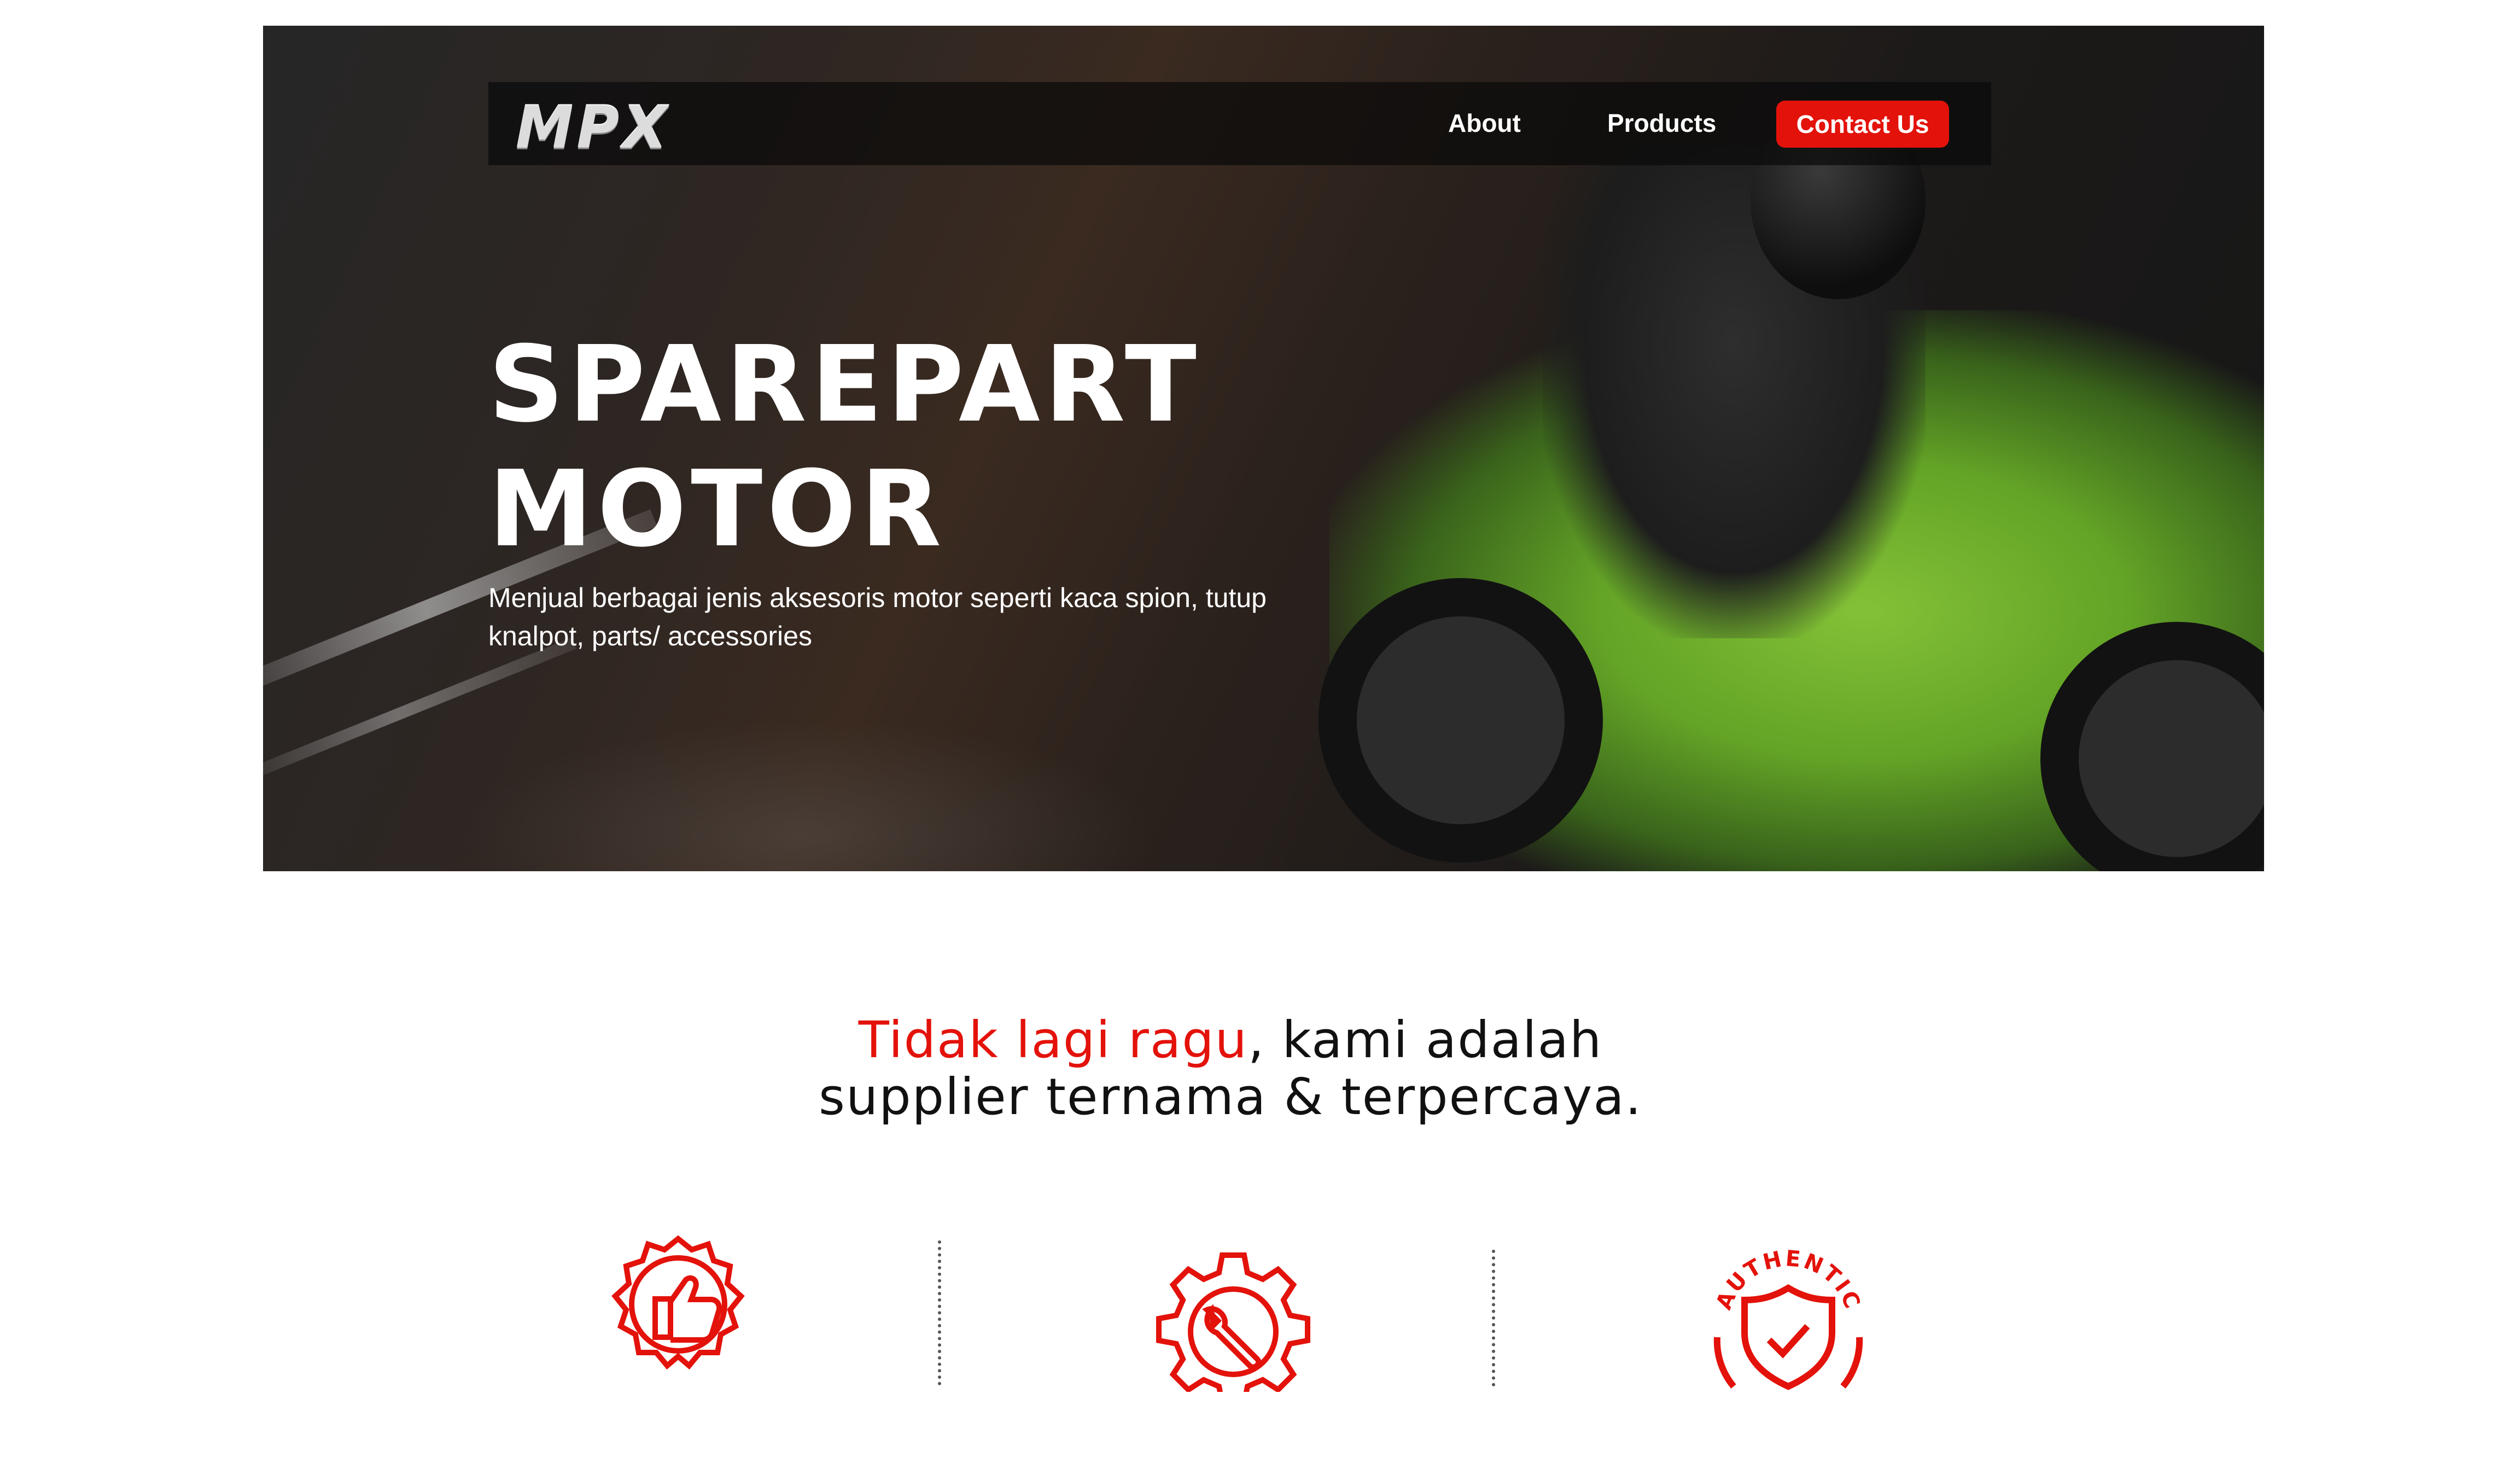 The width and height of the screenshot is (2520, 1463). Describe the element at coordinates (717, 509) in the screenshot. I see `hero-title-line2: MOTOR` at that location.